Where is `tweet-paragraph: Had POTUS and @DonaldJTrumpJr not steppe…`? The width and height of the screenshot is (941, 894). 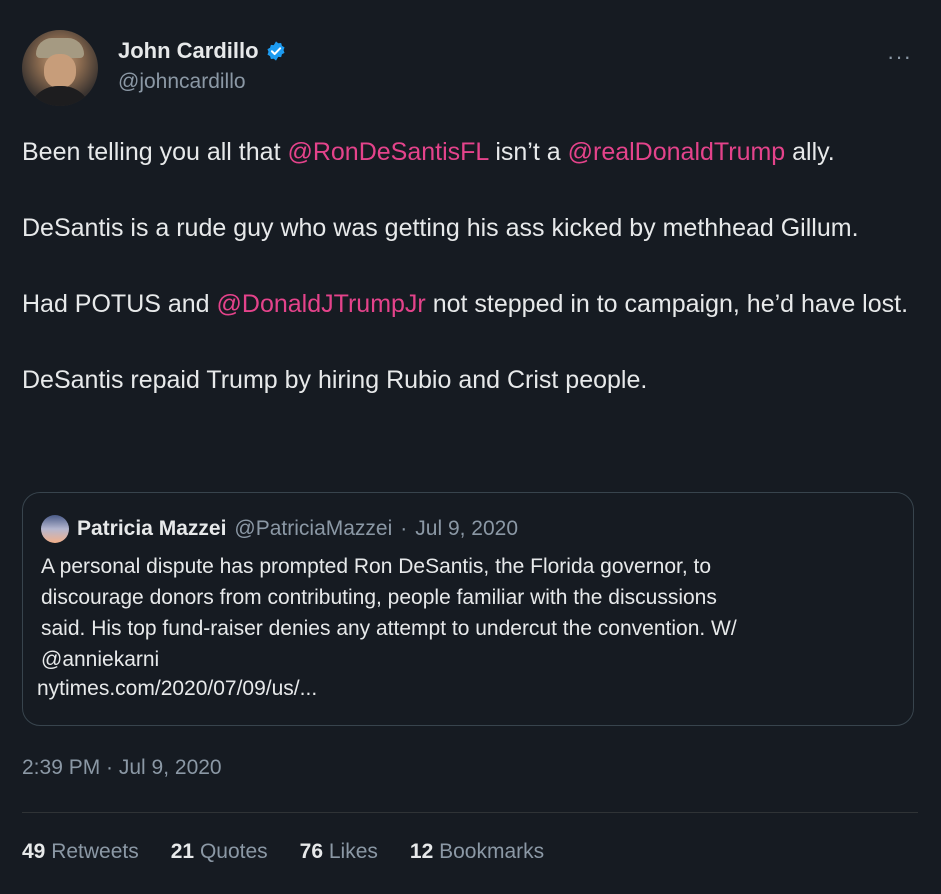 tweet-paragraph: Had POTUS and @DonaldJTrumpJr not steppe… is located at coordinates (467, 304).